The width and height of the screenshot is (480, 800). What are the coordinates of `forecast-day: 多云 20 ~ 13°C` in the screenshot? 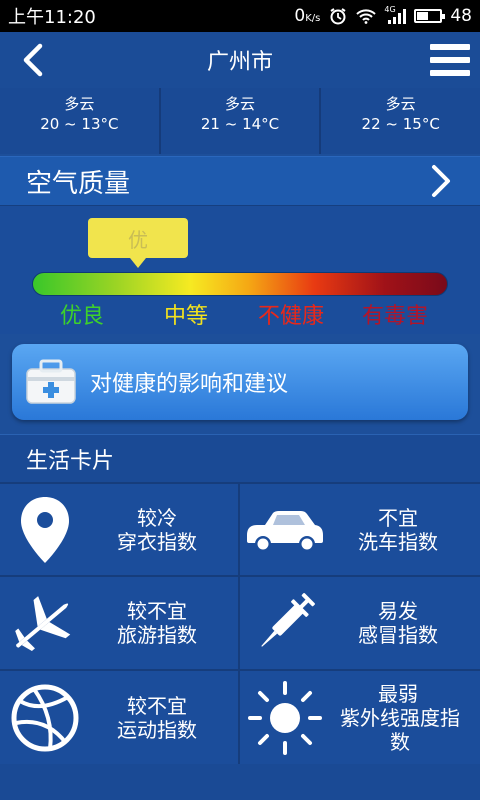 It's located at (80, 121).